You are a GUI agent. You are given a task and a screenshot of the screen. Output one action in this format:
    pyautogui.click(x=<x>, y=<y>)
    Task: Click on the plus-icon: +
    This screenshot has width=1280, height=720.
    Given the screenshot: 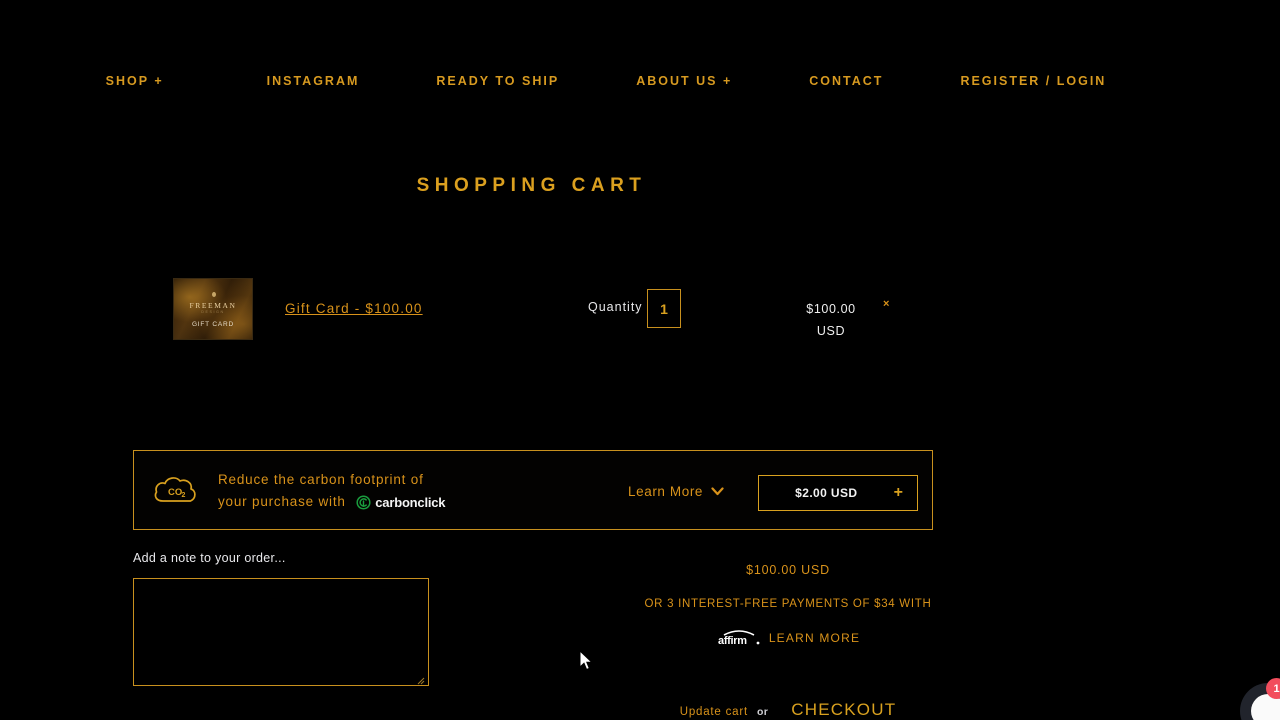 What is the action you would take?
    pyautogui.click(x=898, y=492)
    